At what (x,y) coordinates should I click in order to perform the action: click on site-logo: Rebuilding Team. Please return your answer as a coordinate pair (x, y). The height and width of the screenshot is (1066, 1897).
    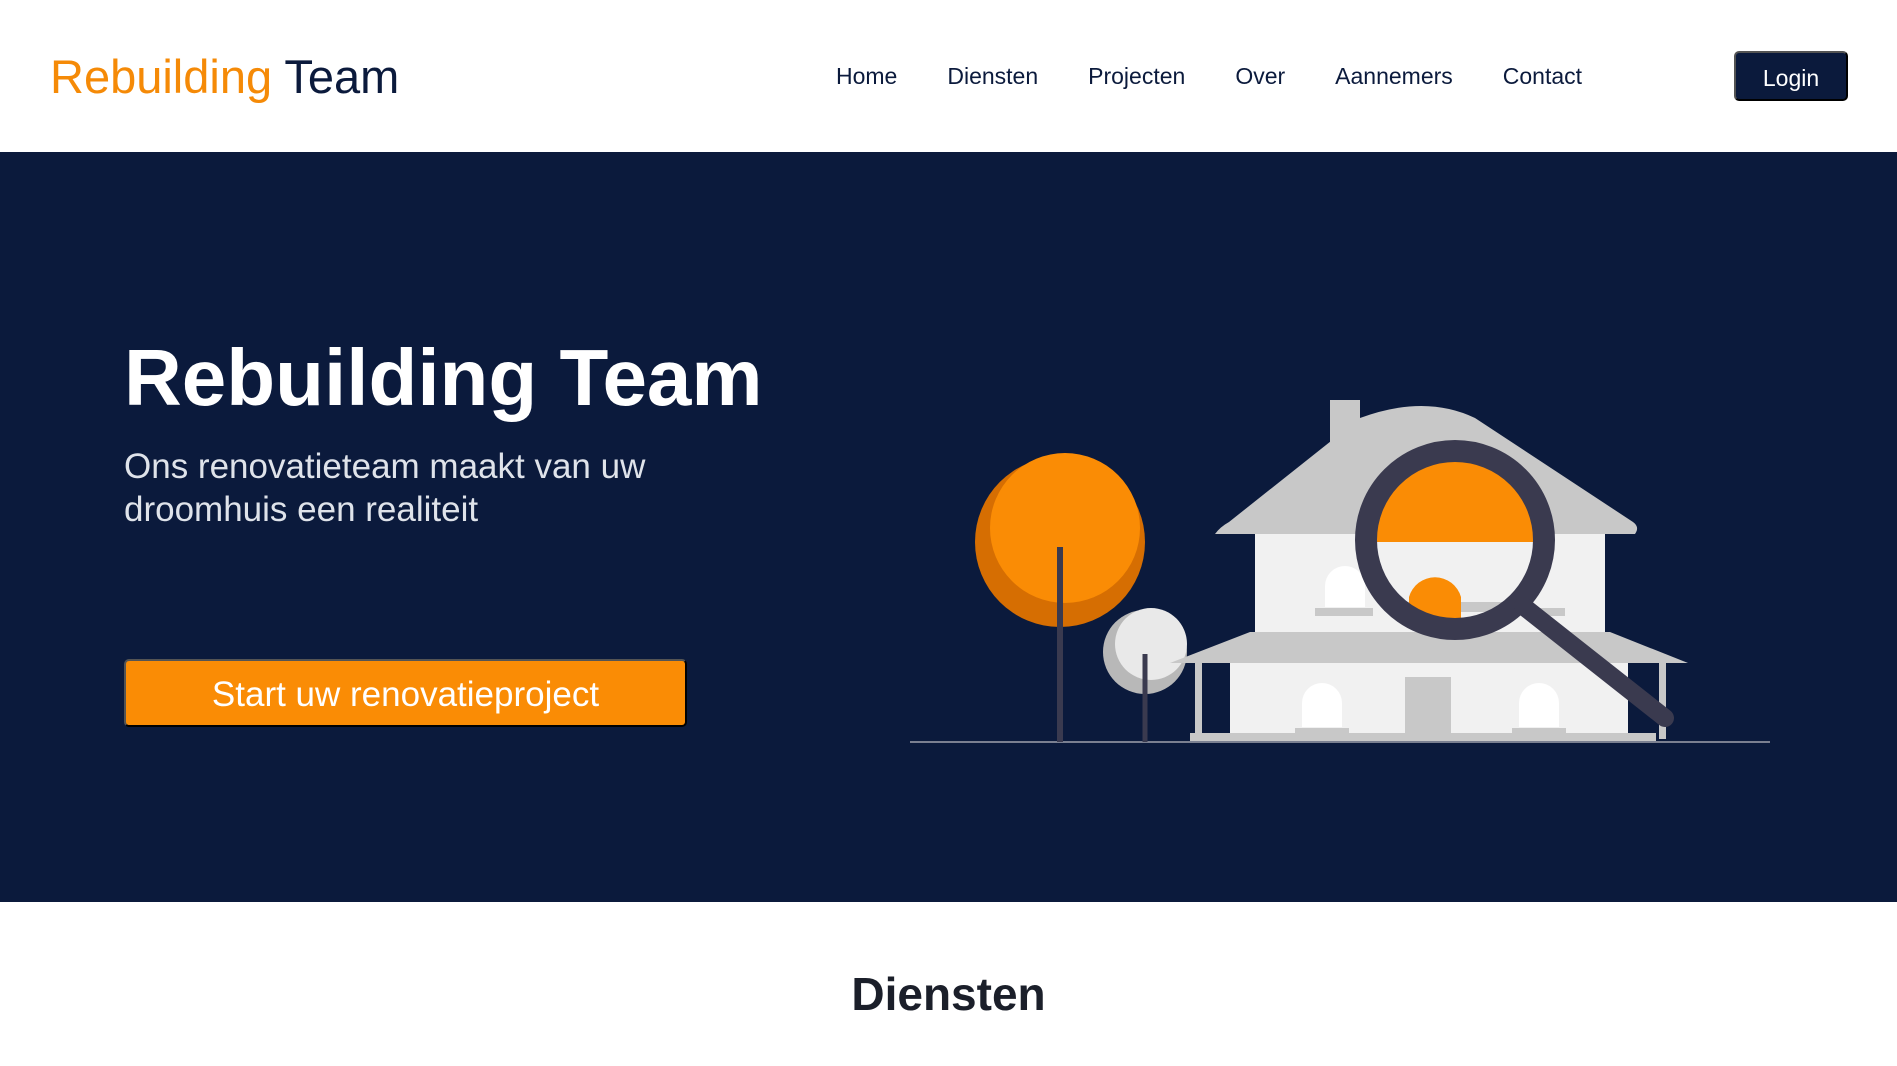
    Looking at the image, I should click on (224, 77).